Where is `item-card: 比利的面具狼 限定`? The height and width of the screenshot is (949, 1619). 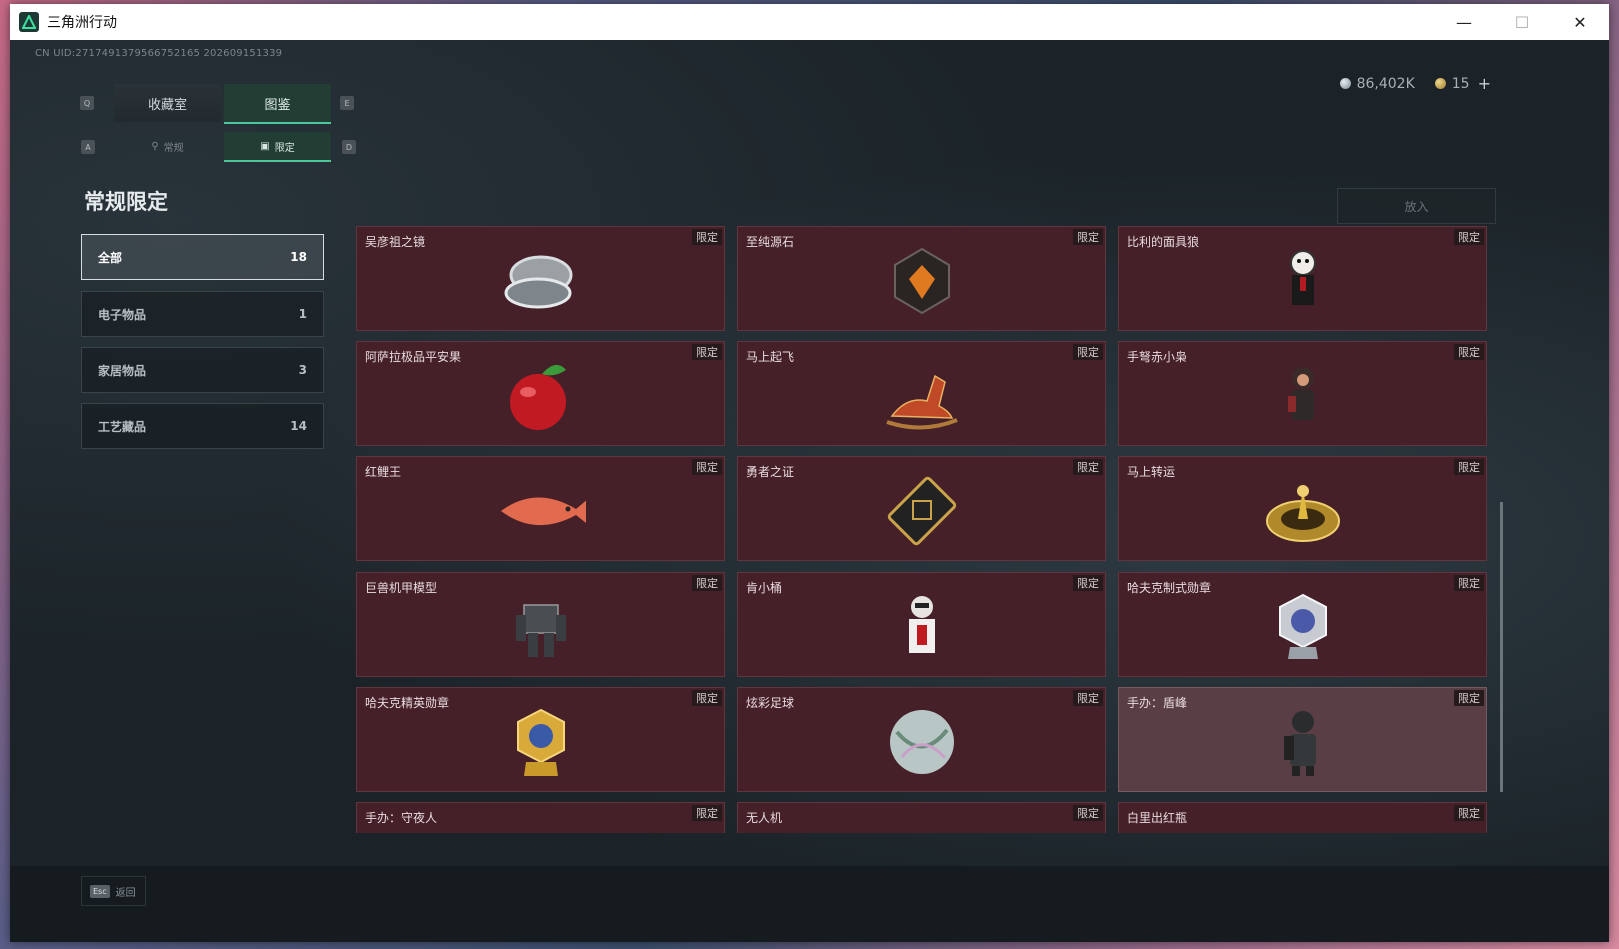 item-card: 比利的面具狼 限定 is located at coordinates (1302, 278).